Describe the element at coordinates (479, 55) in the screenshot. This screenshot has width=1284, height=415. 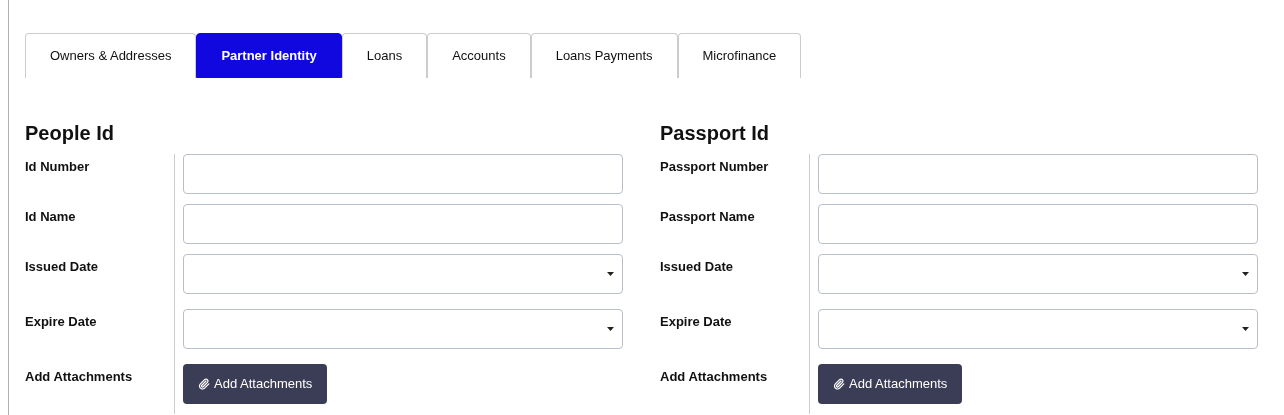
I see `tab: Accounts` at that location.